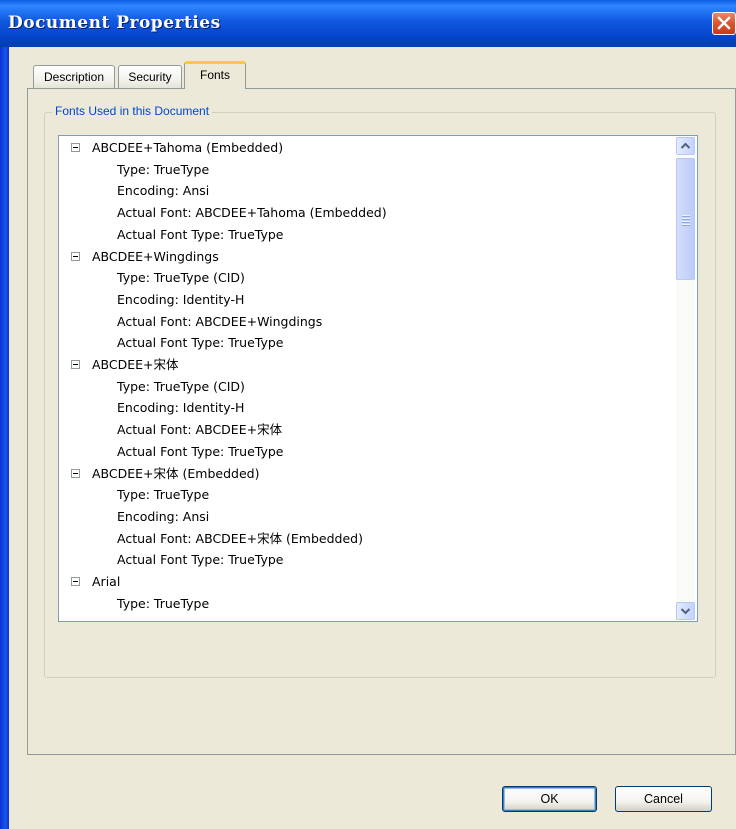  I want to click on font-property-node: Actual Font: ABCDEE+Tahoma (Embedded), so click(252, 212).